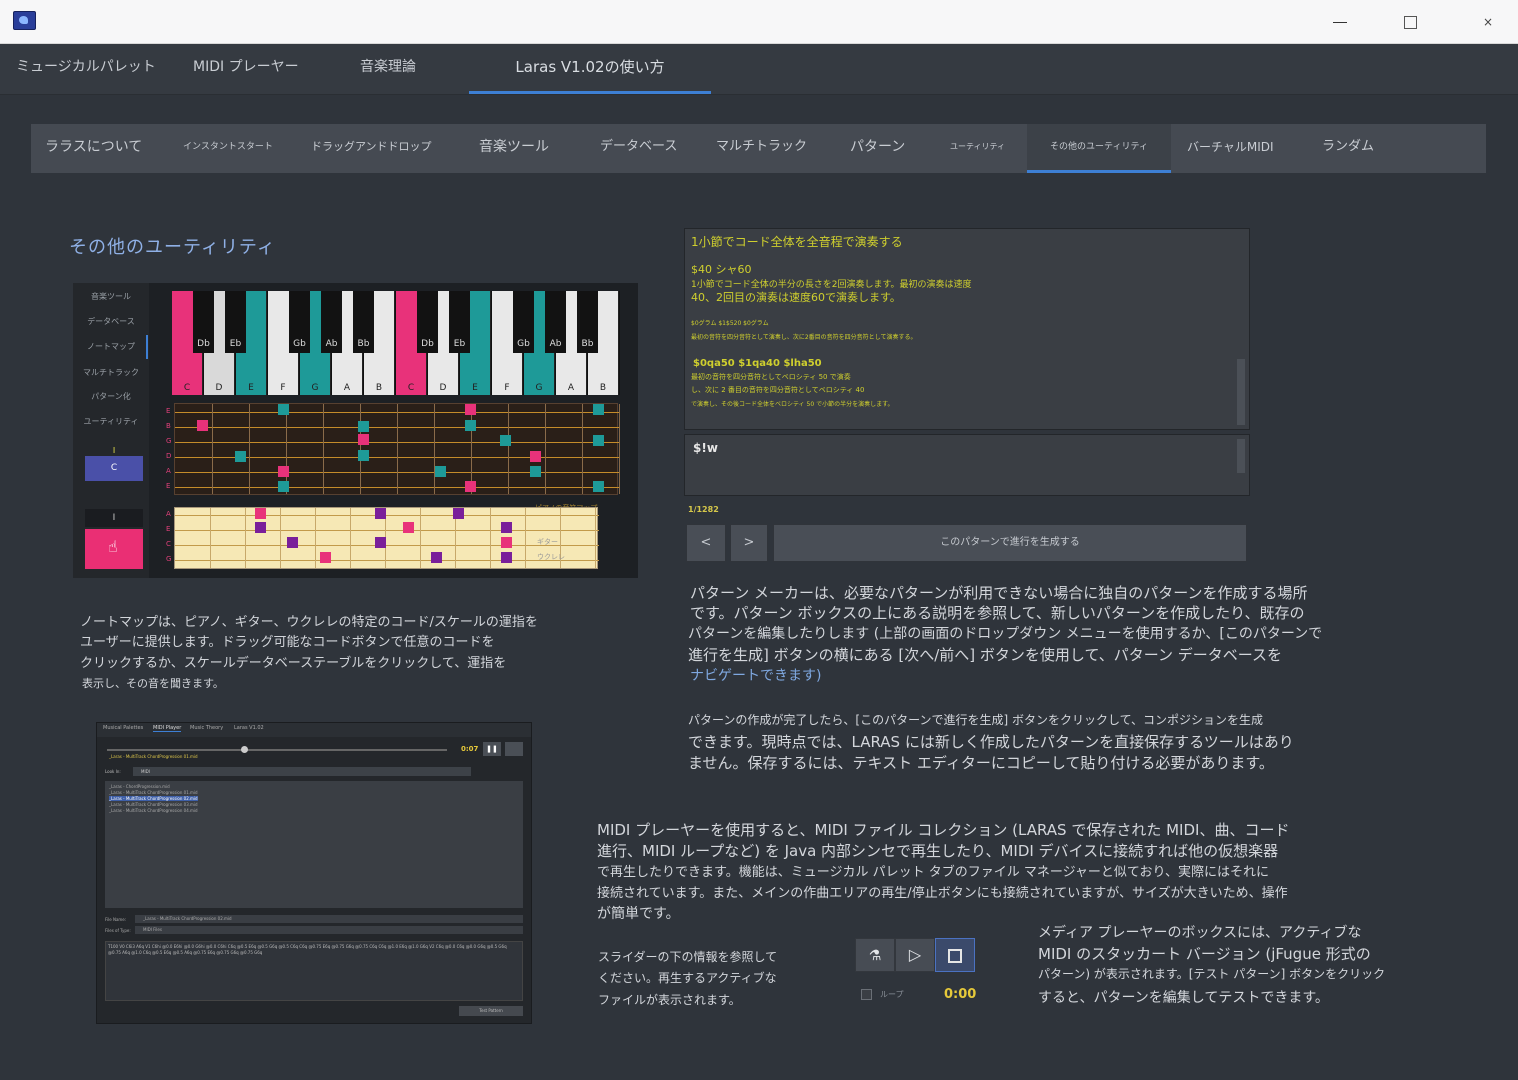  I want to click on media-desc-line: MIDI のスタッカート バージョン (jFugue 形式の, so click(1204, 954).